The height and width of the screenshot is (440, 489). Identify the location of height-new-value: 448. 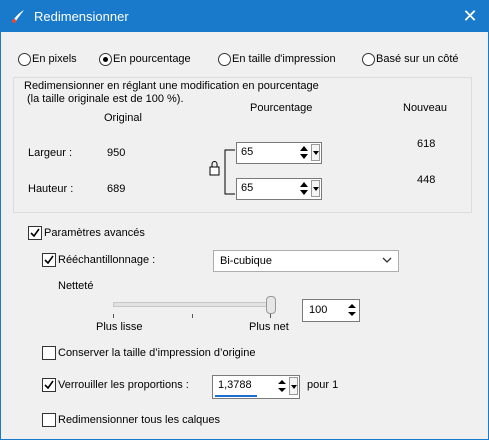
(426, 180).